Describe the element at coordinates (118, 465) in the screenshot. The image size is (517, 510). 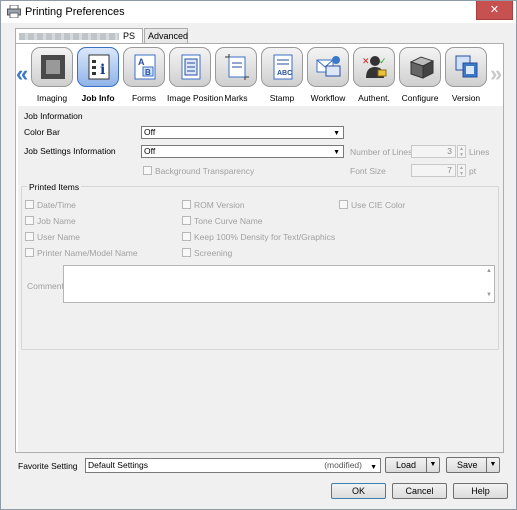
I see `favorite-setting-value: Default Settings` at that location.